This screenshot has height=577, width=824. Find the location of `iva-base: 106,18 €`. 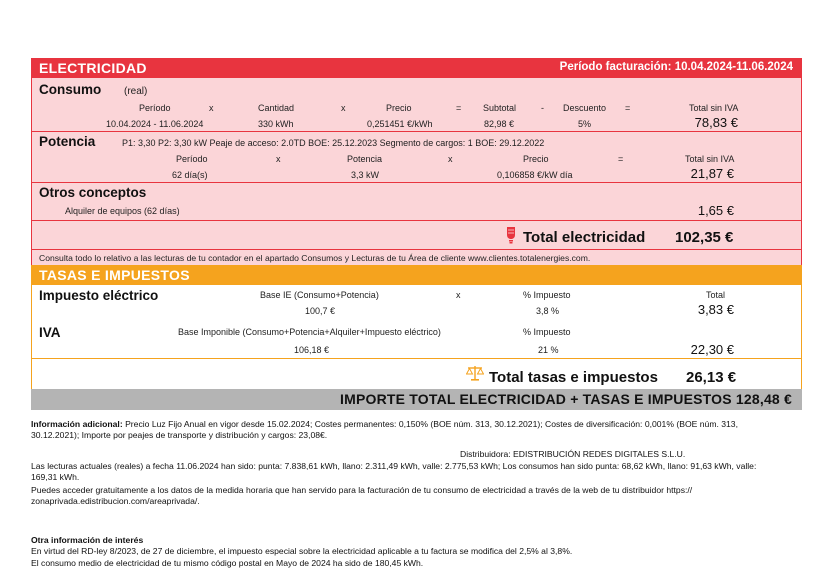

iva-base: 106,18 € is located at coordinates (312, 350).